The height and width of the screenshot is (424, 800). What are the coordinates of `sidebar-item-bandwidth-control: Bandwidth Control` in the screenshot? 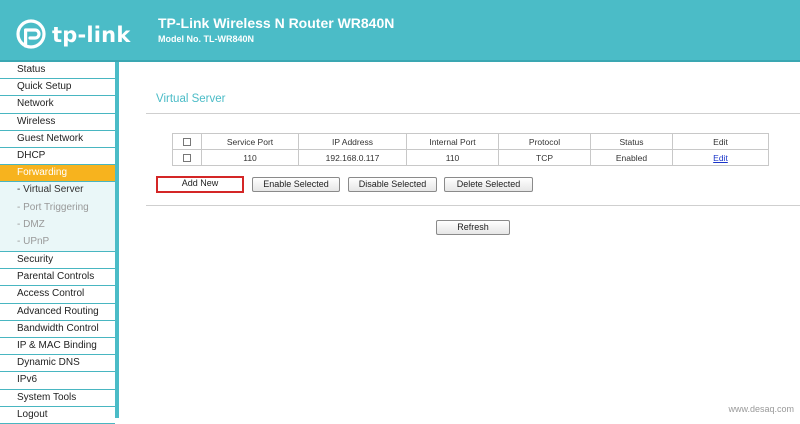 It's located at (57, 329).